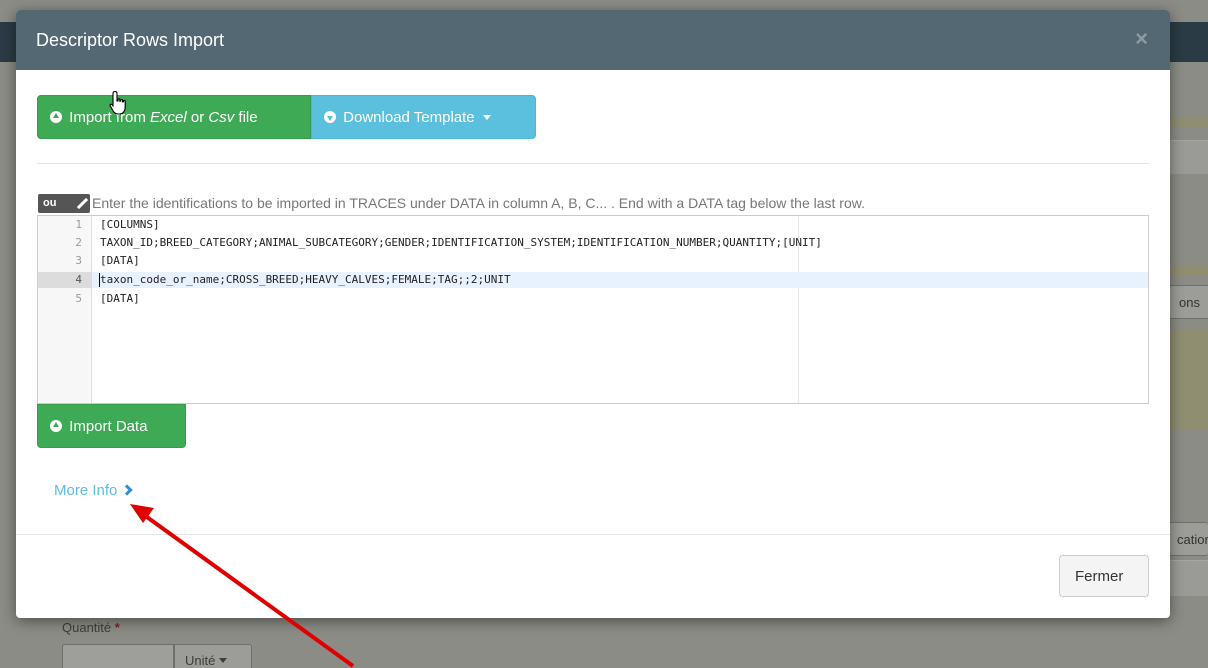 The image size is (1208, 668). I want to click on import-data-label: Import Data, so click(108, 426).